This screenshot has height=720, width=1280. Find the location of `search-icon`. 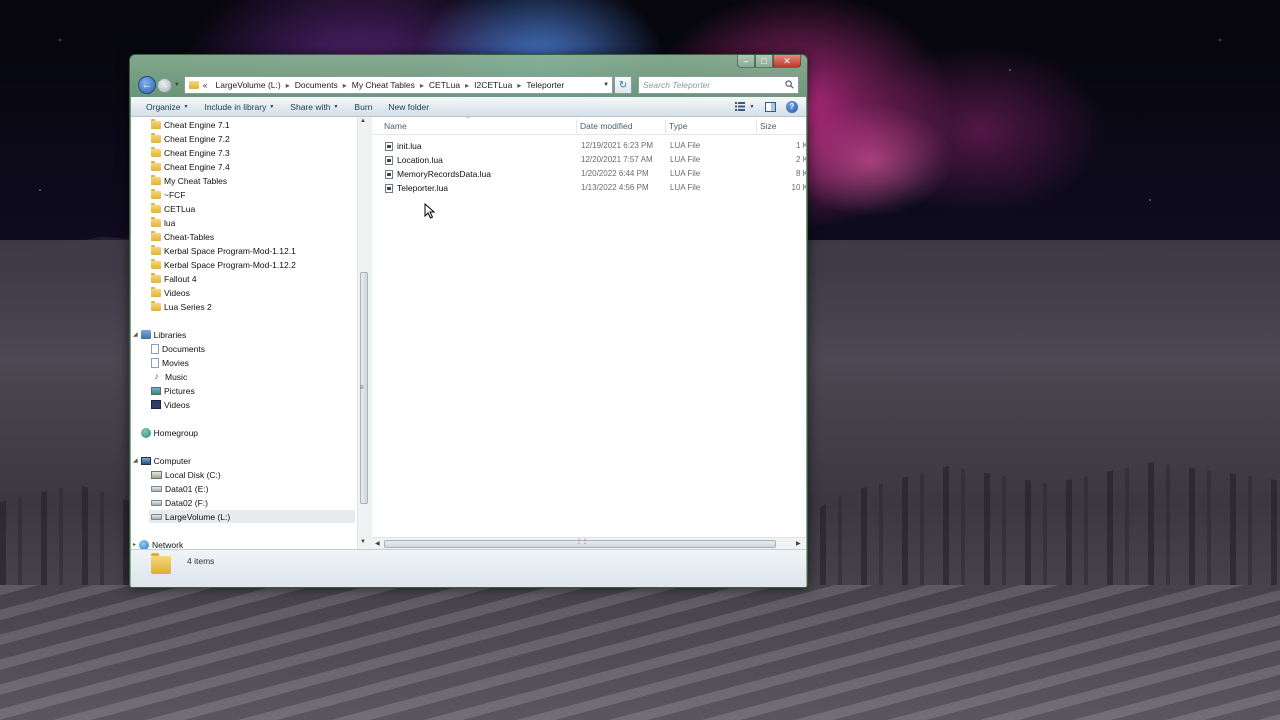

search-icon is located at coordinates (789, 84).